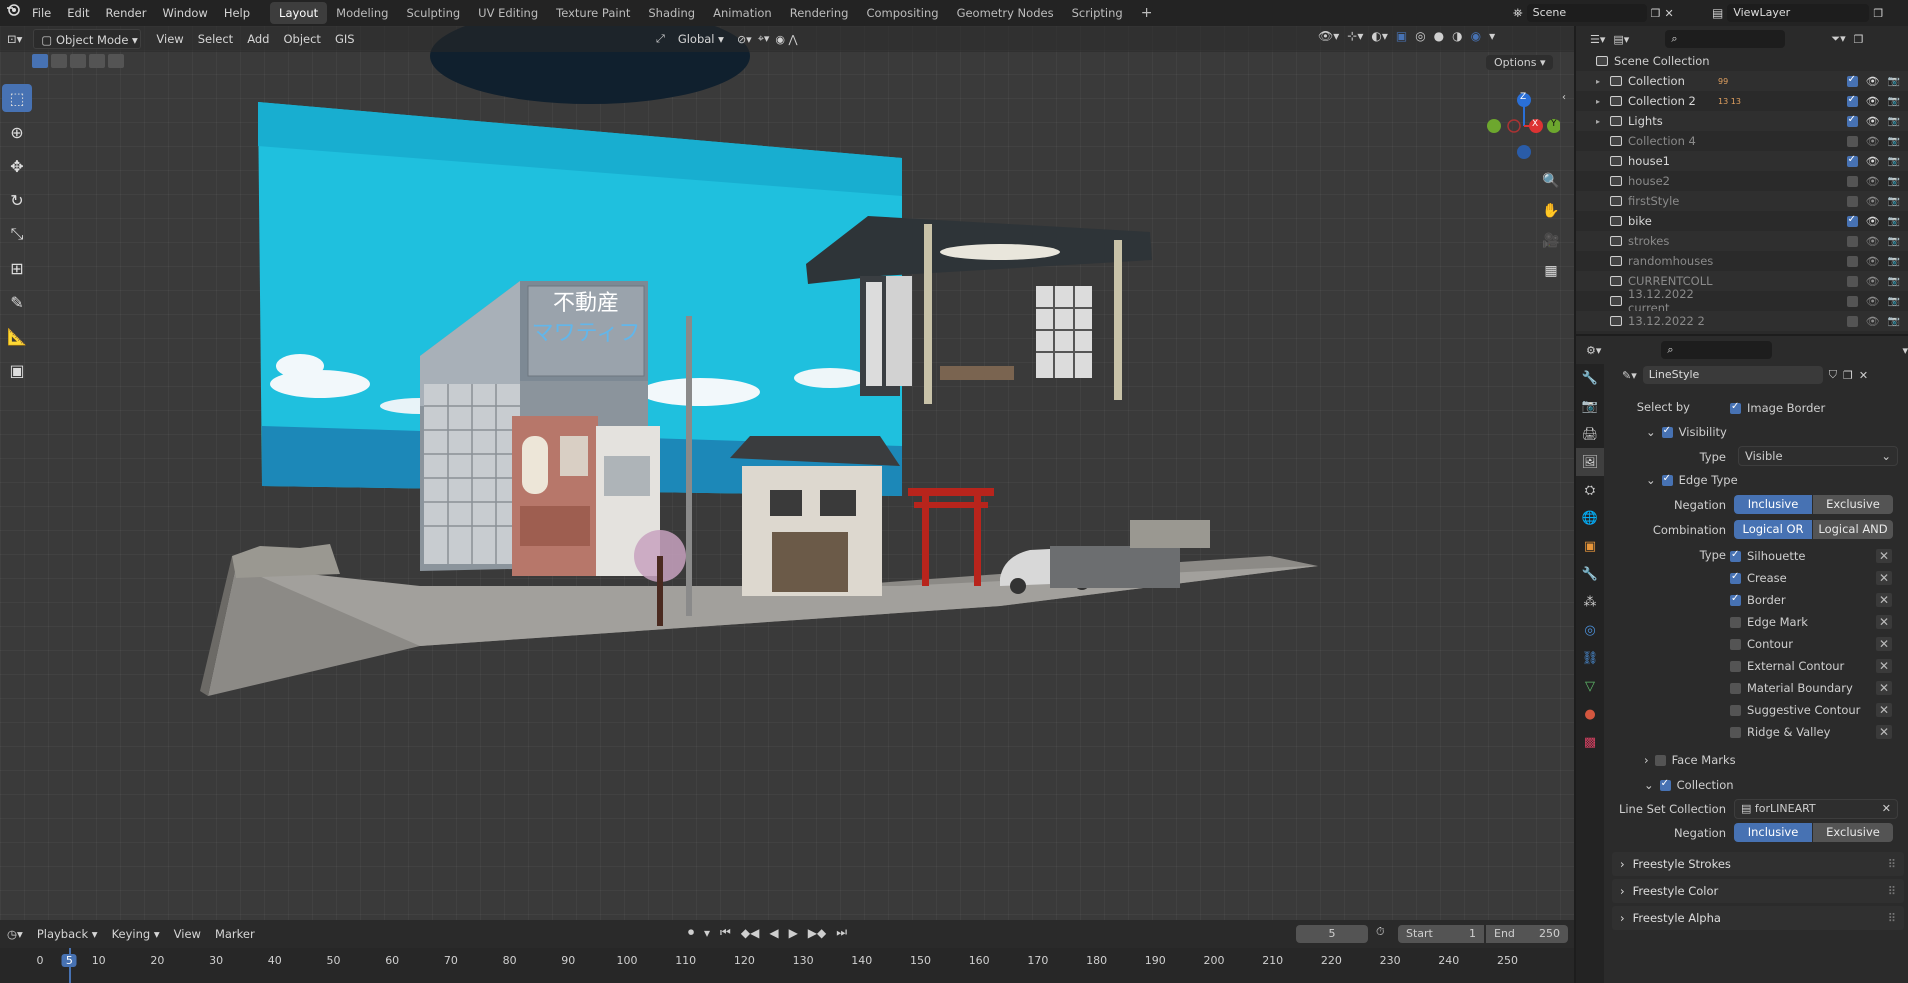 The image size is (1908, 983). What do you see at coordinates (17, 234) in the screenshot?
I see `scale-tool: ⤡` at bounding box center [17, 234].